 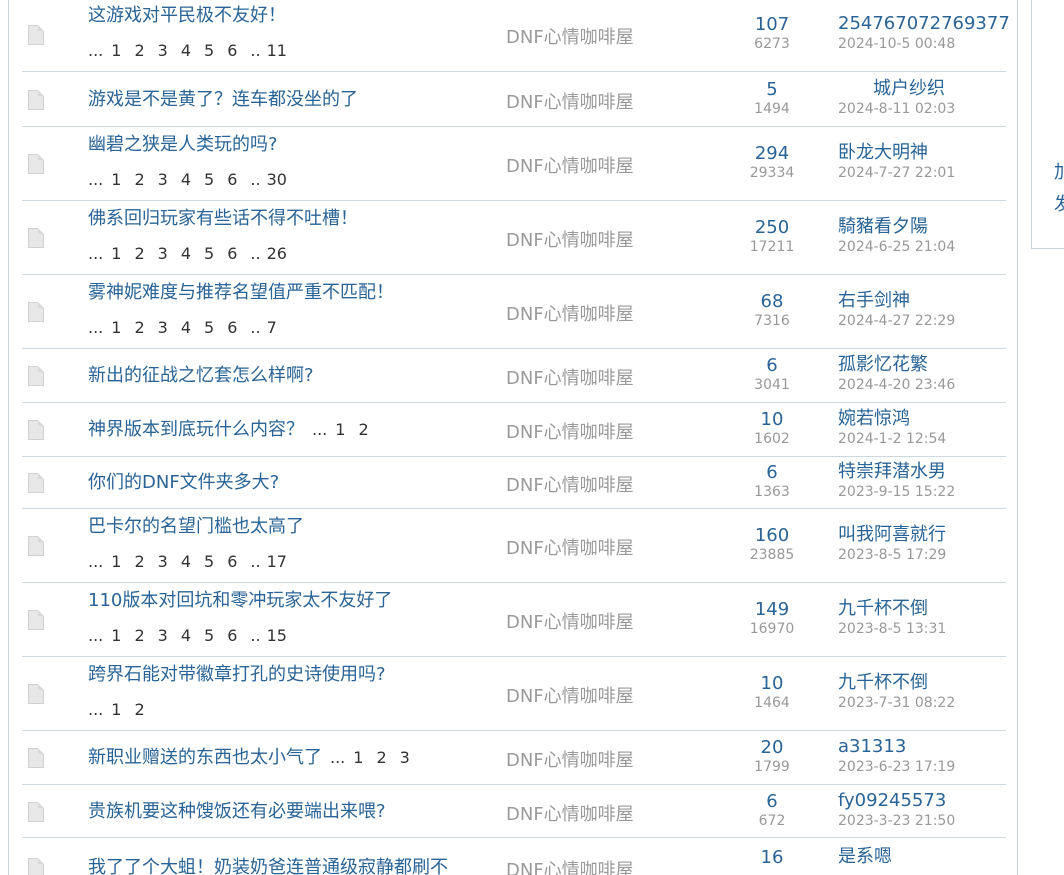 I want to click on topic-title-text: 跨界石能对带徽章打孔的史诗使用吗?, so click(x=237, y=674).